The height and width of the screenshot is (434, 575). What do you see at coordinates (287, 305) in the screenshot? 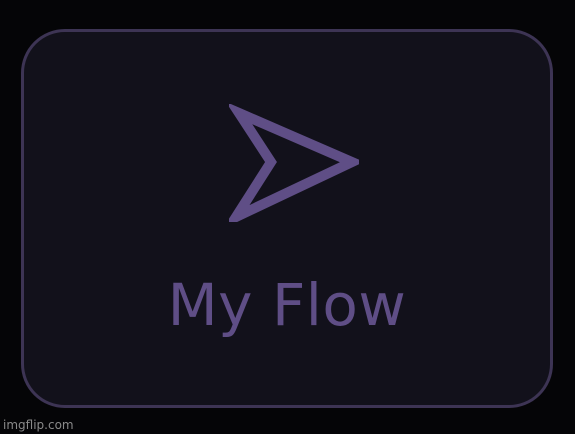
I see `flow-name: My Flow` at bounding box center [287, 305].